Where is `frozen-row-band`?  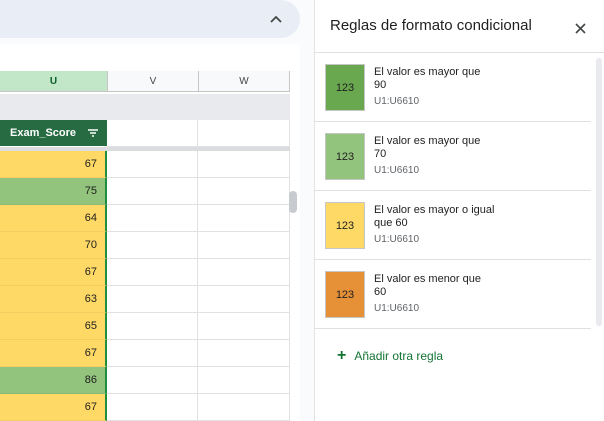 frozen-row-band is located at coordinates (145, 107).